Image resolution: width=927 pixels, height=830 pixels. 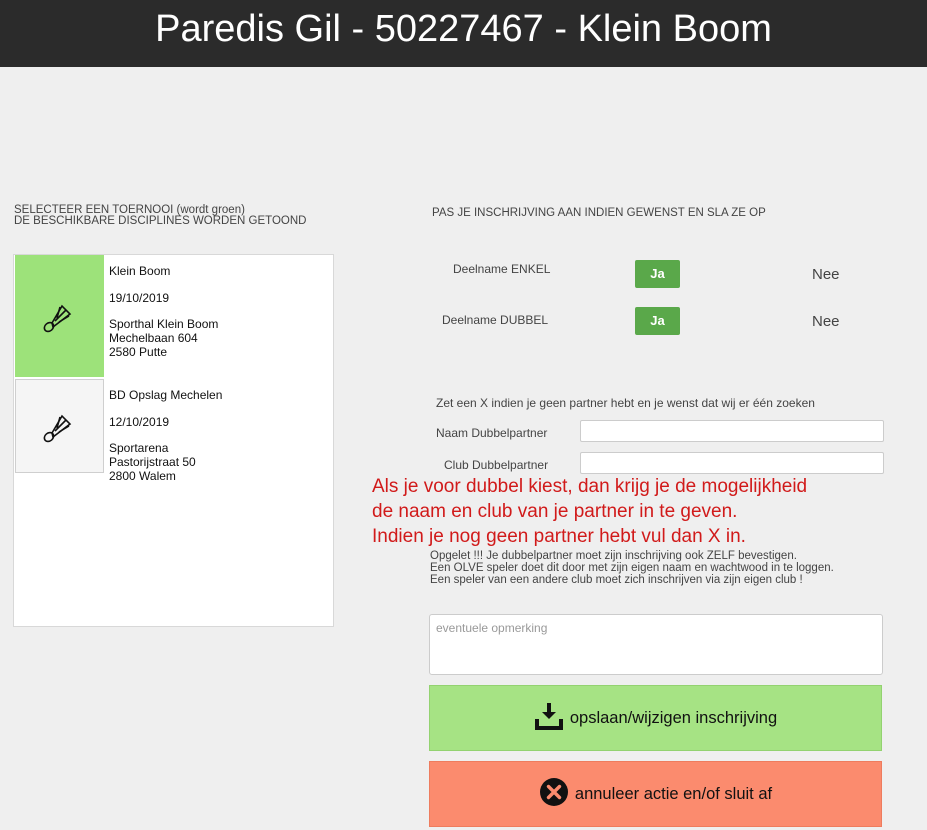 I want to click on download-icon, so click(x=549, y=718).